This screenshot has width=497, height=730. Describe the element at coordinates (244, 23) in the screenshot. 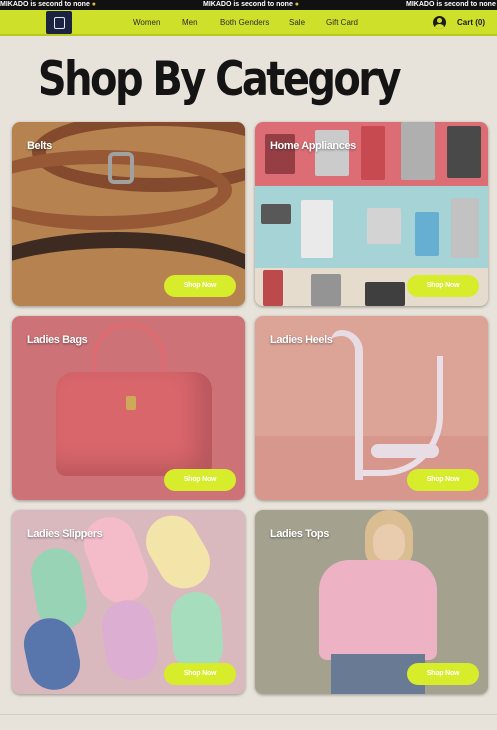

I see `nav-both-genders: Both Genders` at that location.